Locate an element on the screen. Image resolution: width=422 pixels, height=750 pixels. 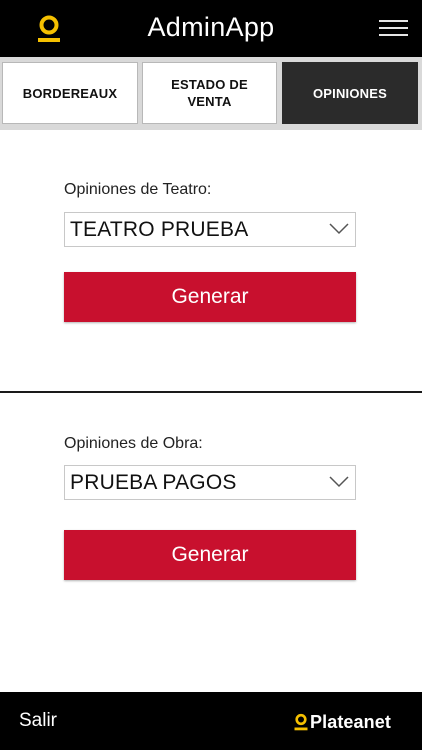
brand-logo: Plateanet is located at coordinates (342, 722).